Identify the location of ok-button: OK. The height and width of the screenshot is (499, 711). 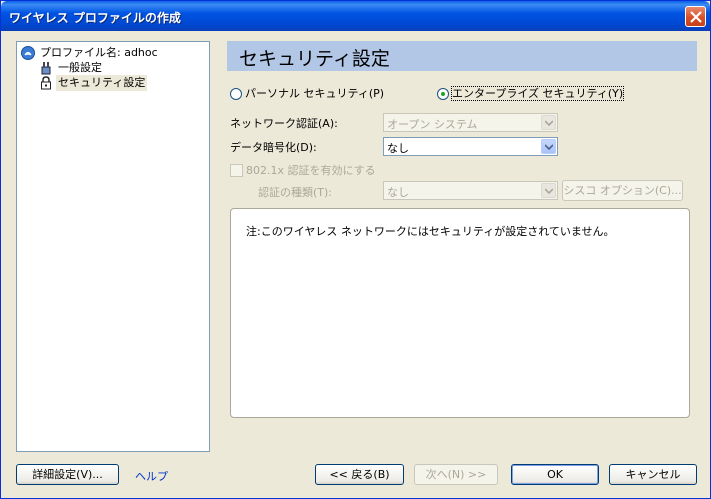
(555, 474).